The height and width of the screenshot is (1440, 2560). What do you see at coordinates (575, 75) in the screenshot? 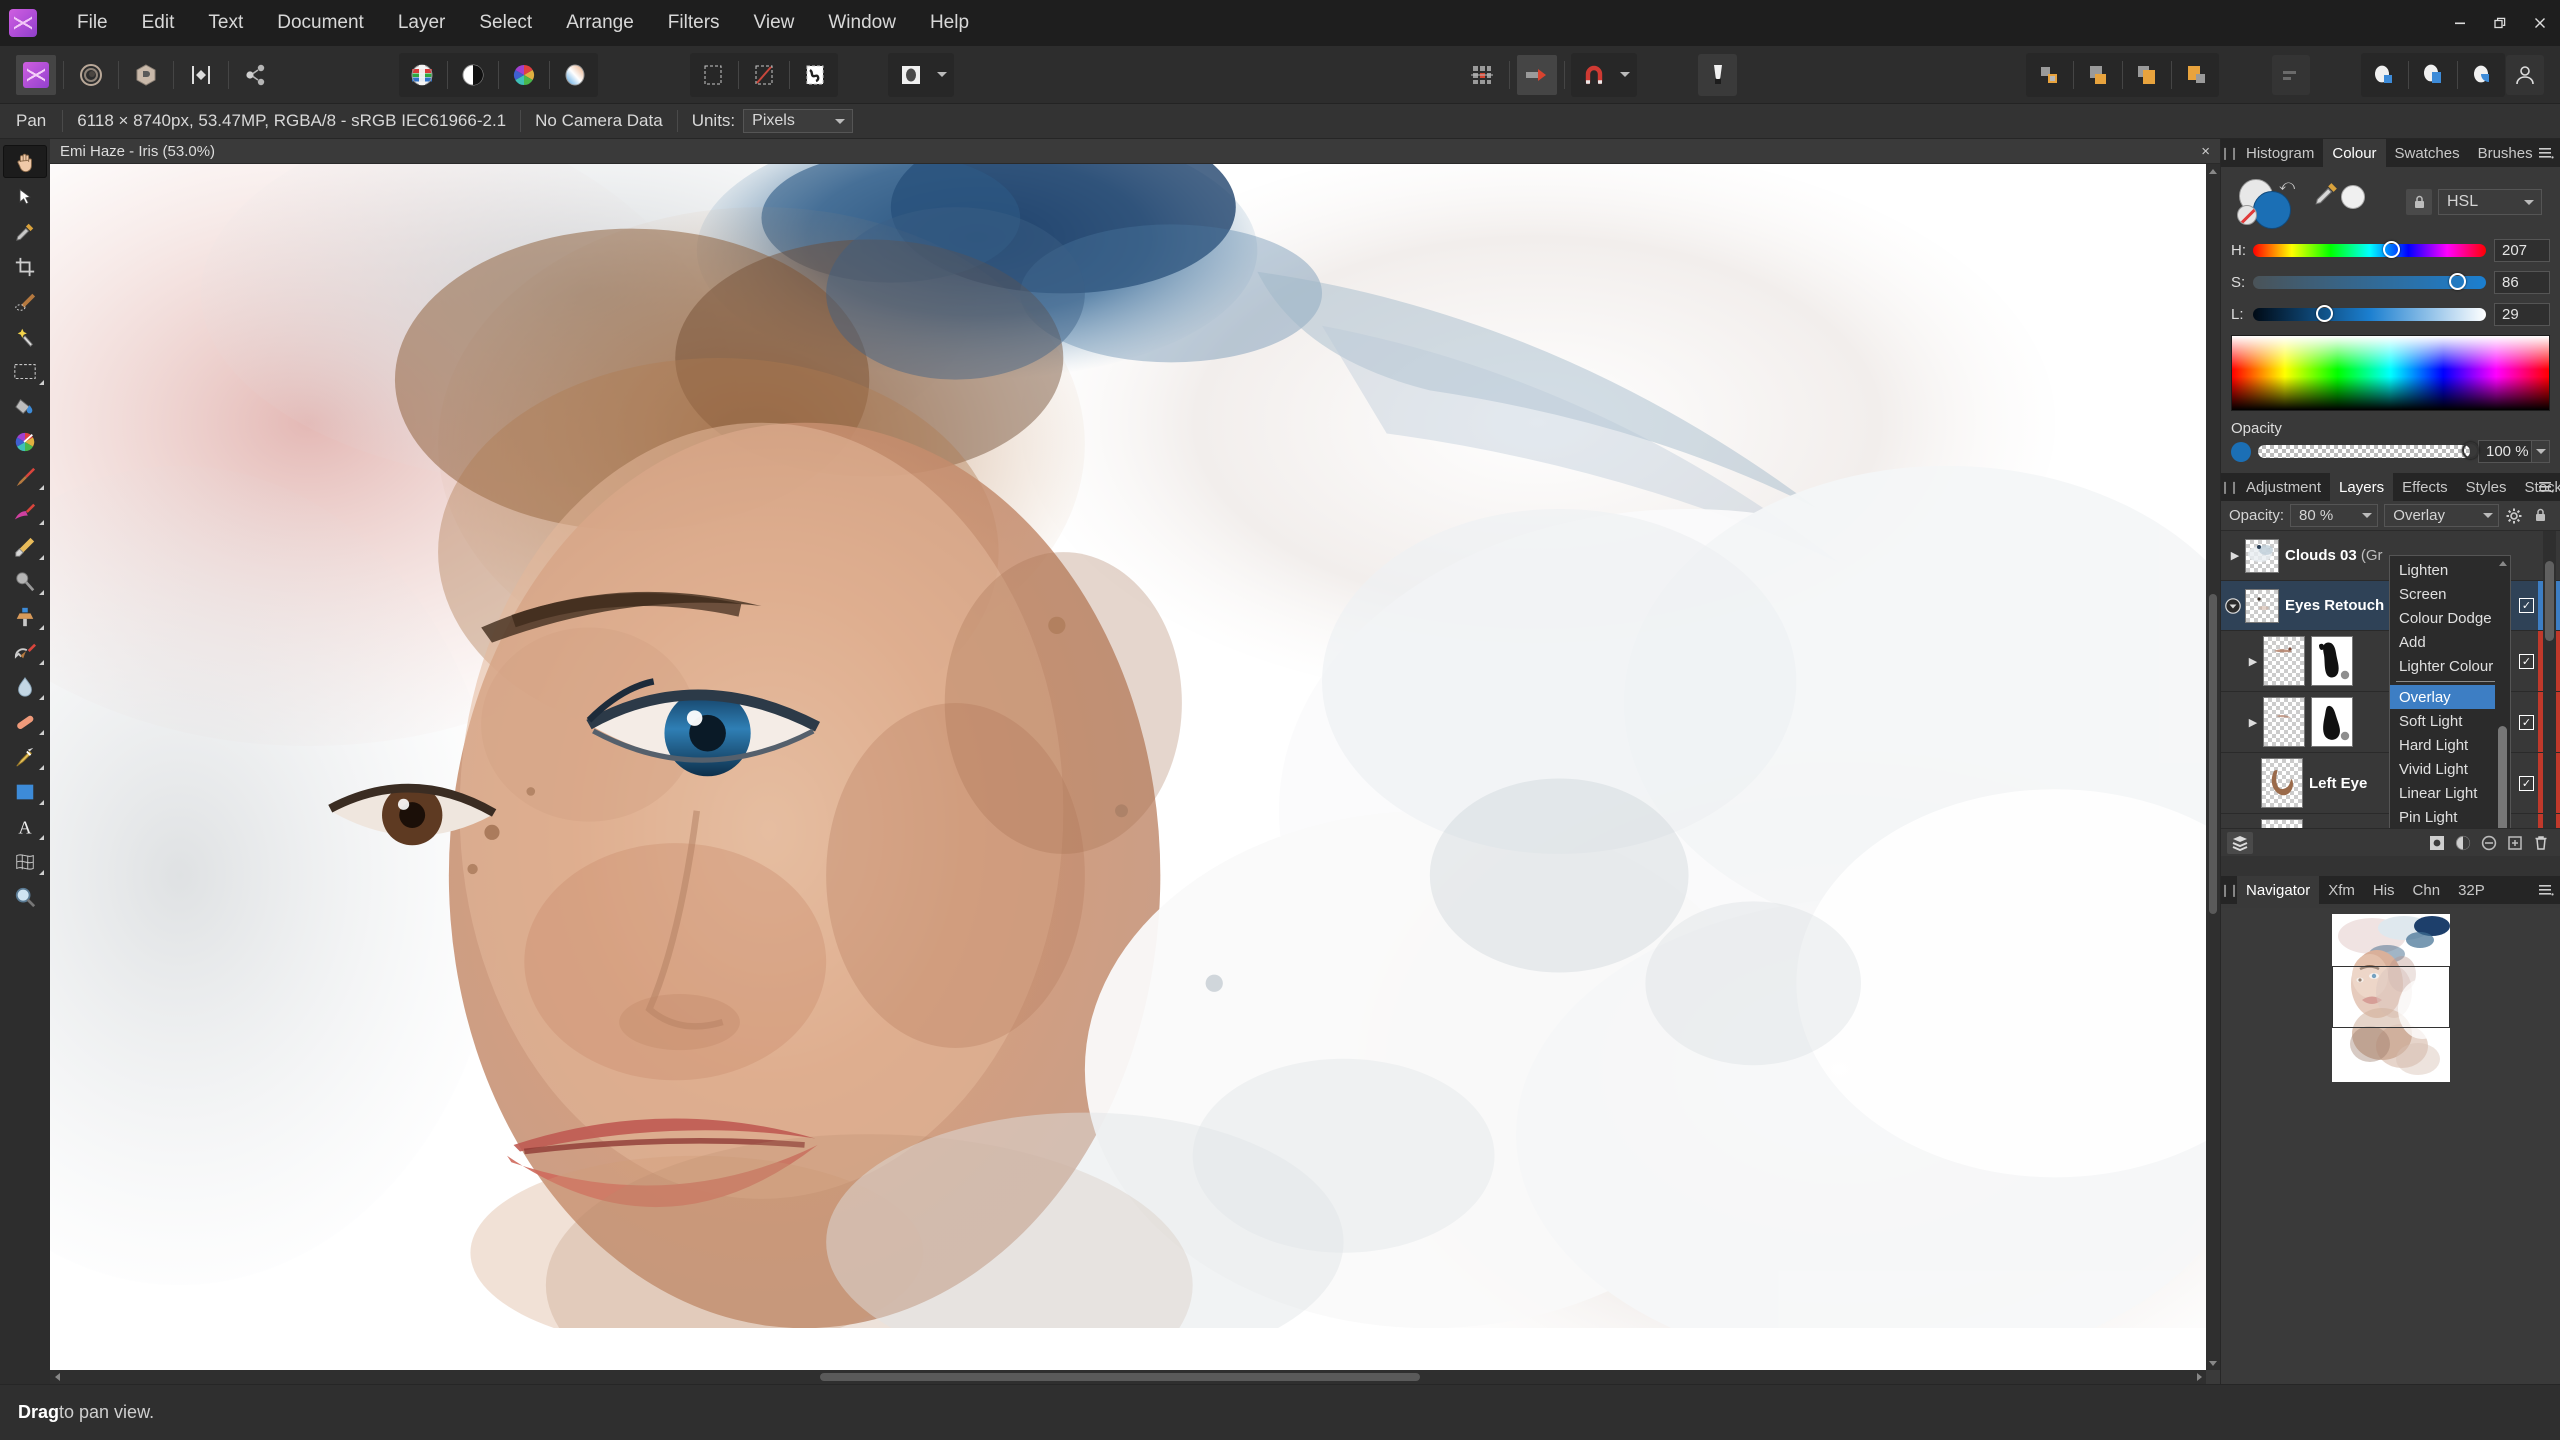
I see `gradient-icon` at bounding box center [575, 75].